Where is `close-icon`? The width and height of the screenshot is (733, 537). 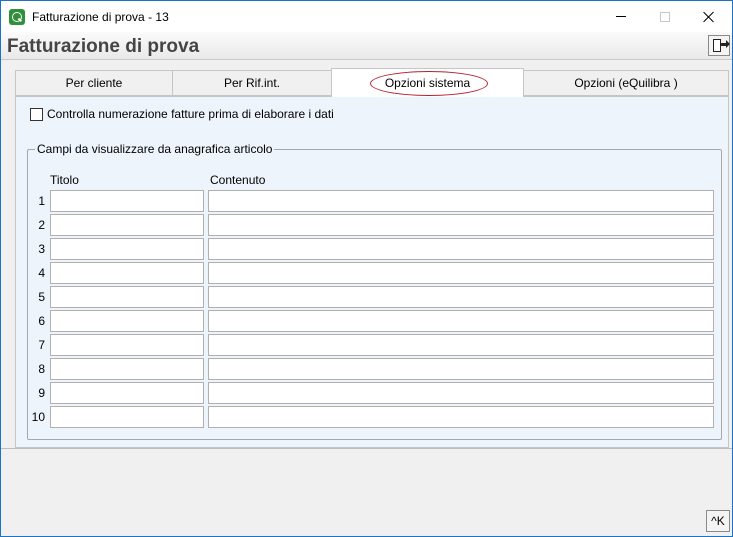 close-icon is located at coordinates (709, 17).